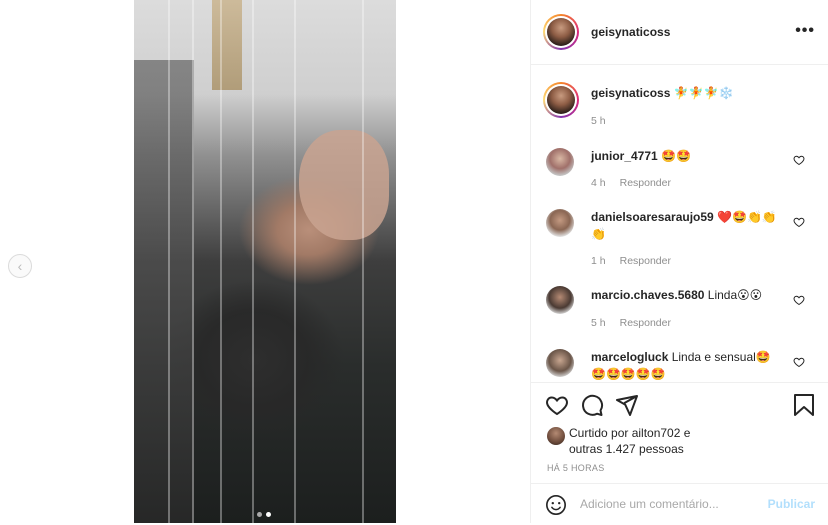  Describe the element at coordinates (676, 156) in the screenshot. I see `comment-text: 🤩🤩` at that location.